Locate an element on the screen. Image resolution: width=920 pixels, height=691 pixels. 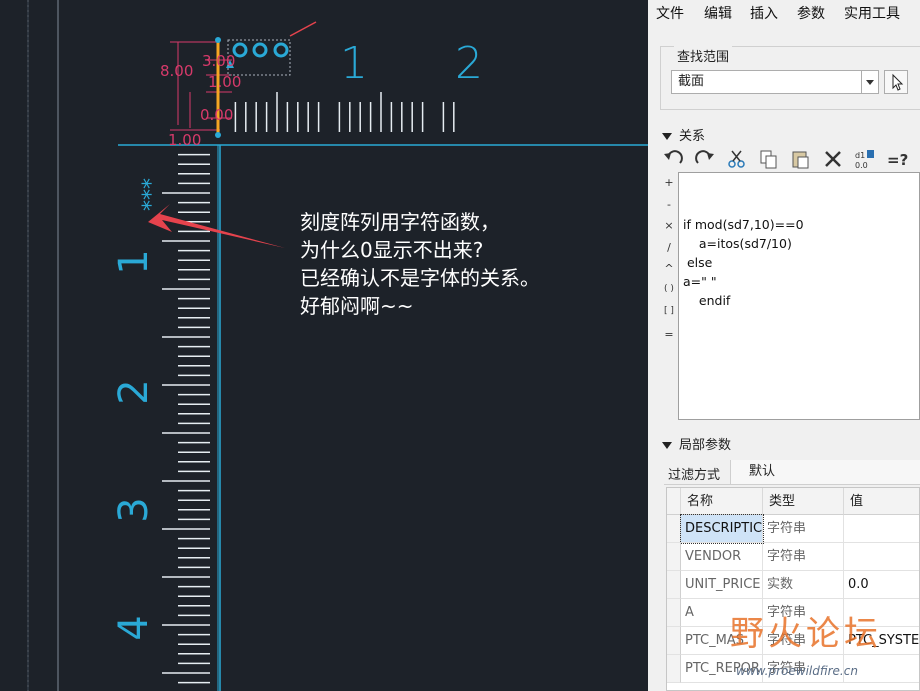
cursor-icon is located at coordinates (898, 82).